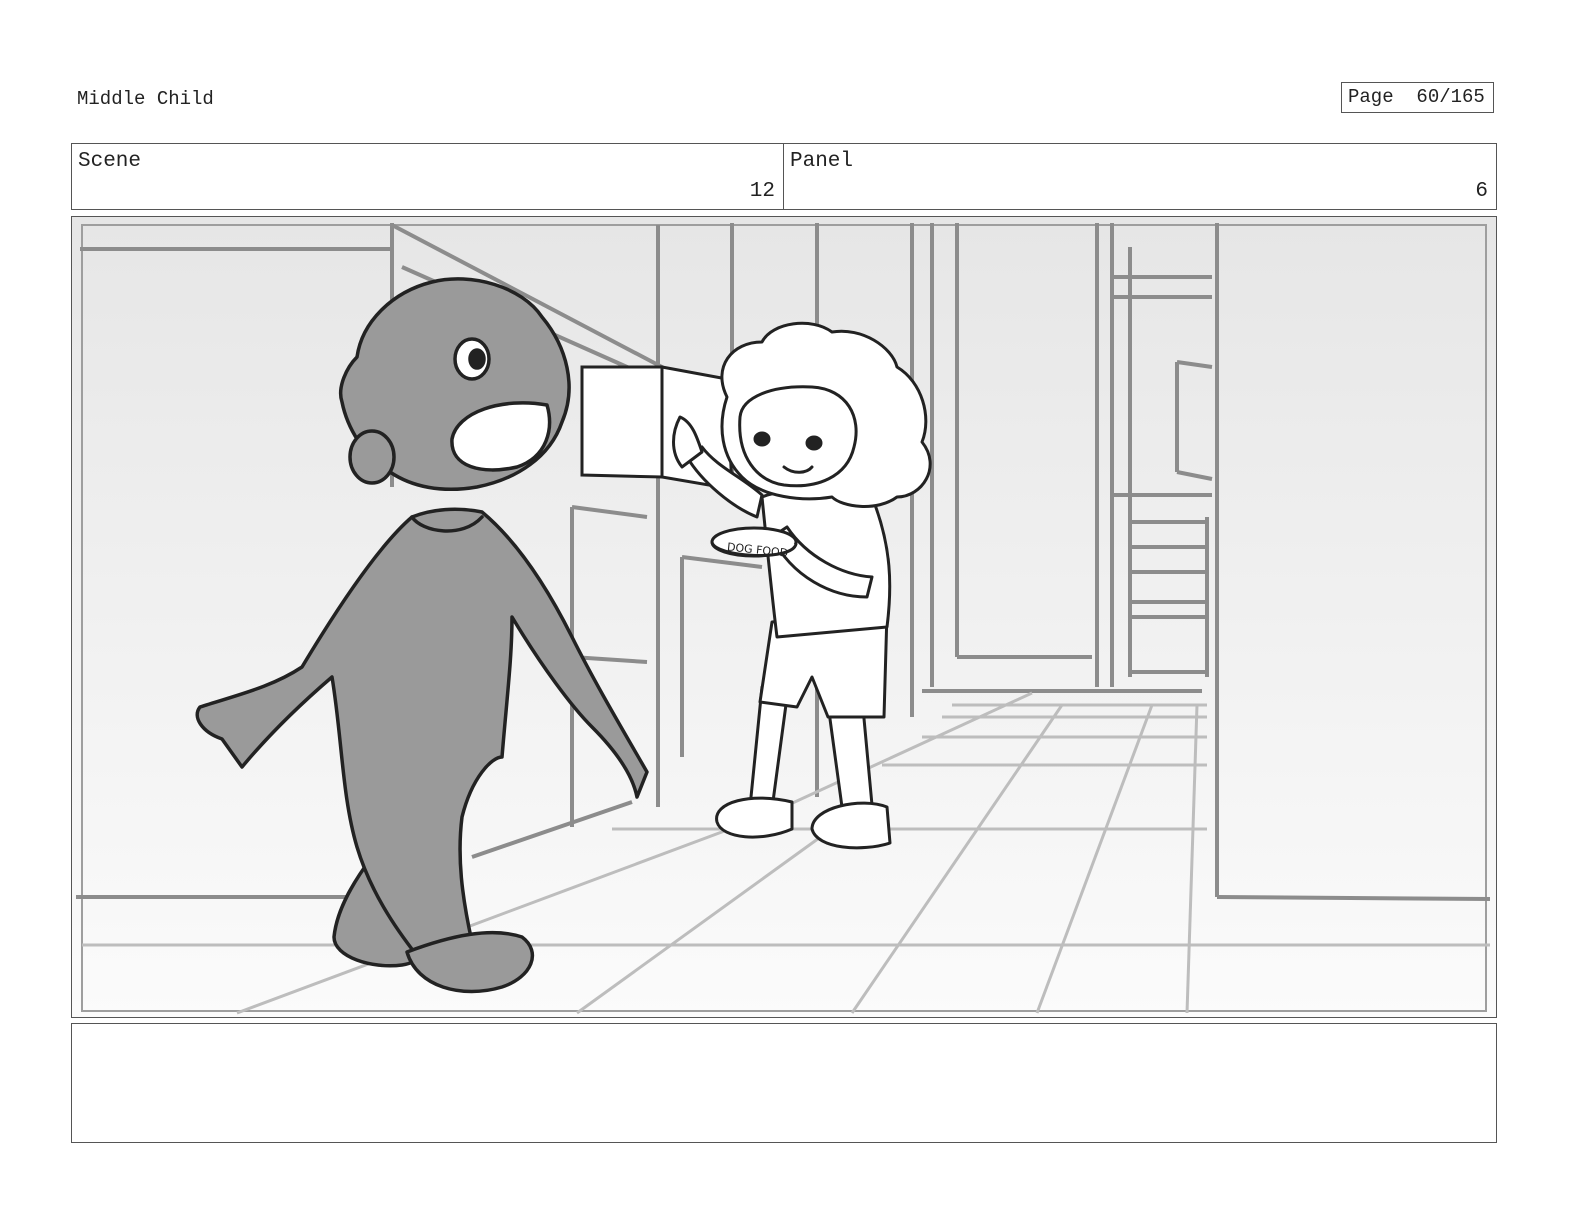 The width and height of the screenshot is (1582, 1225). Describe the element at coordinates (822, 161) in the screenshot. I see `panel-label: Panel` at that location.